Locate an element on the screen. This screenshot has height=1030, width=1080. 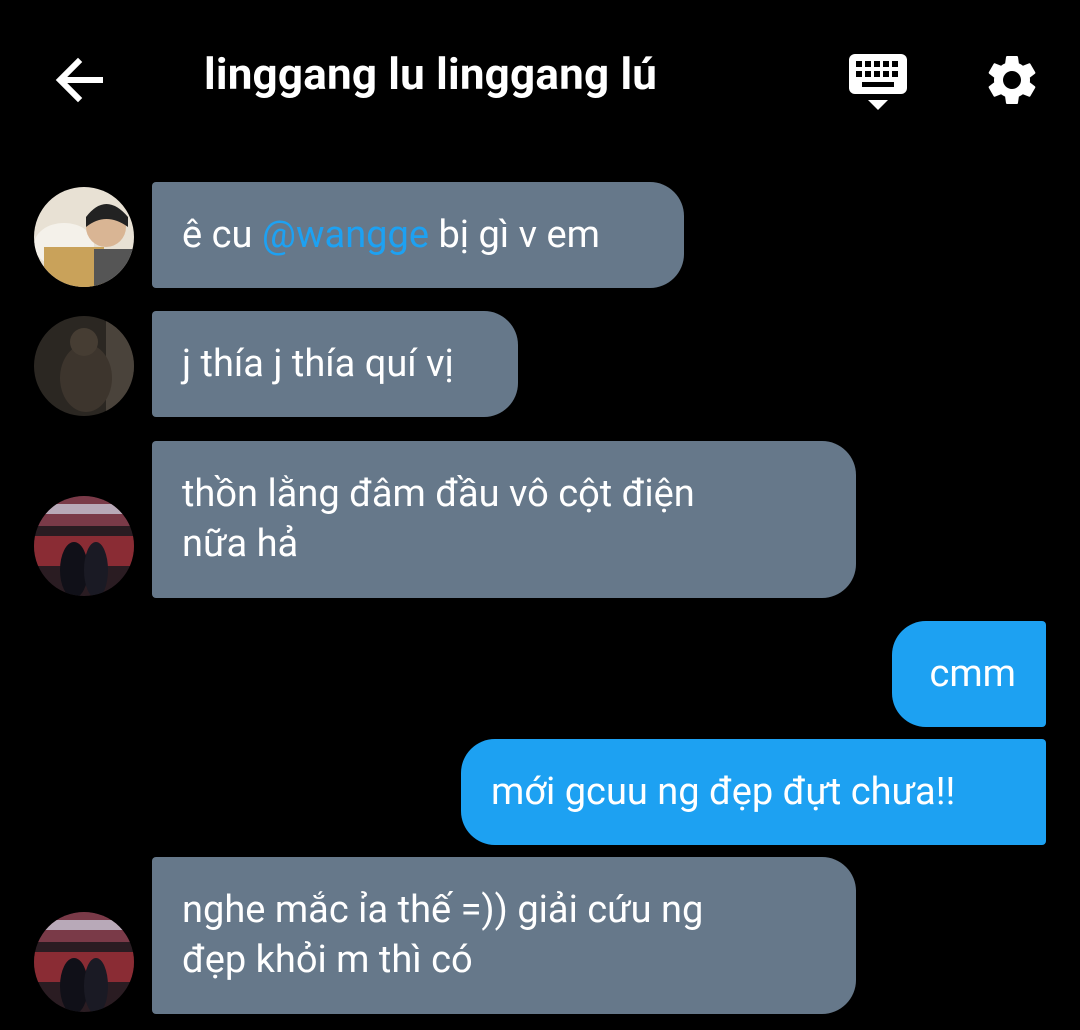
message-text-line: đẹp khỏi m thì có is located at coordinates (327, 960).